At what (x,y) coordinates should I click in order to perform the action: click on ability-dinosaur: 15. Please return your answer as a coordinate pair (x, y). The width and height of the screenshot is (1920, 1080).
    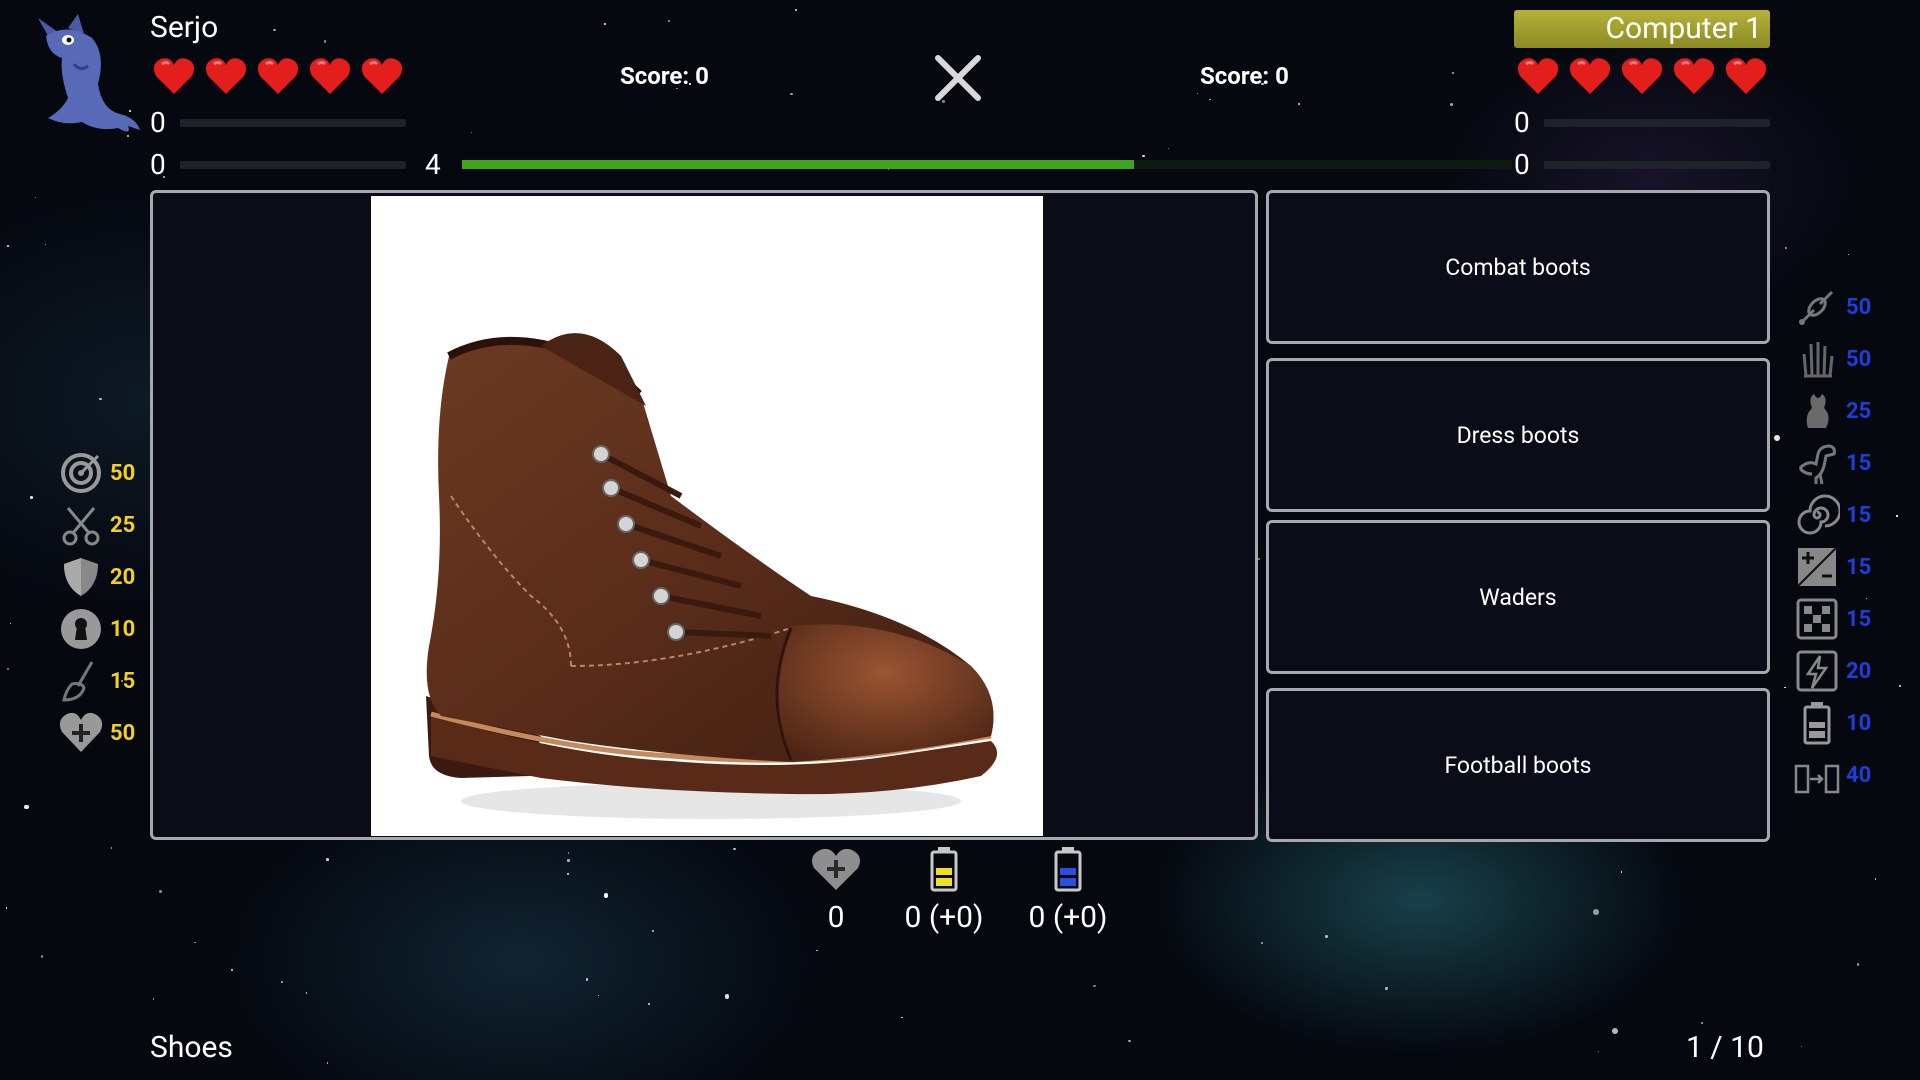
    Looking at the image, I should click on (1840, 463).